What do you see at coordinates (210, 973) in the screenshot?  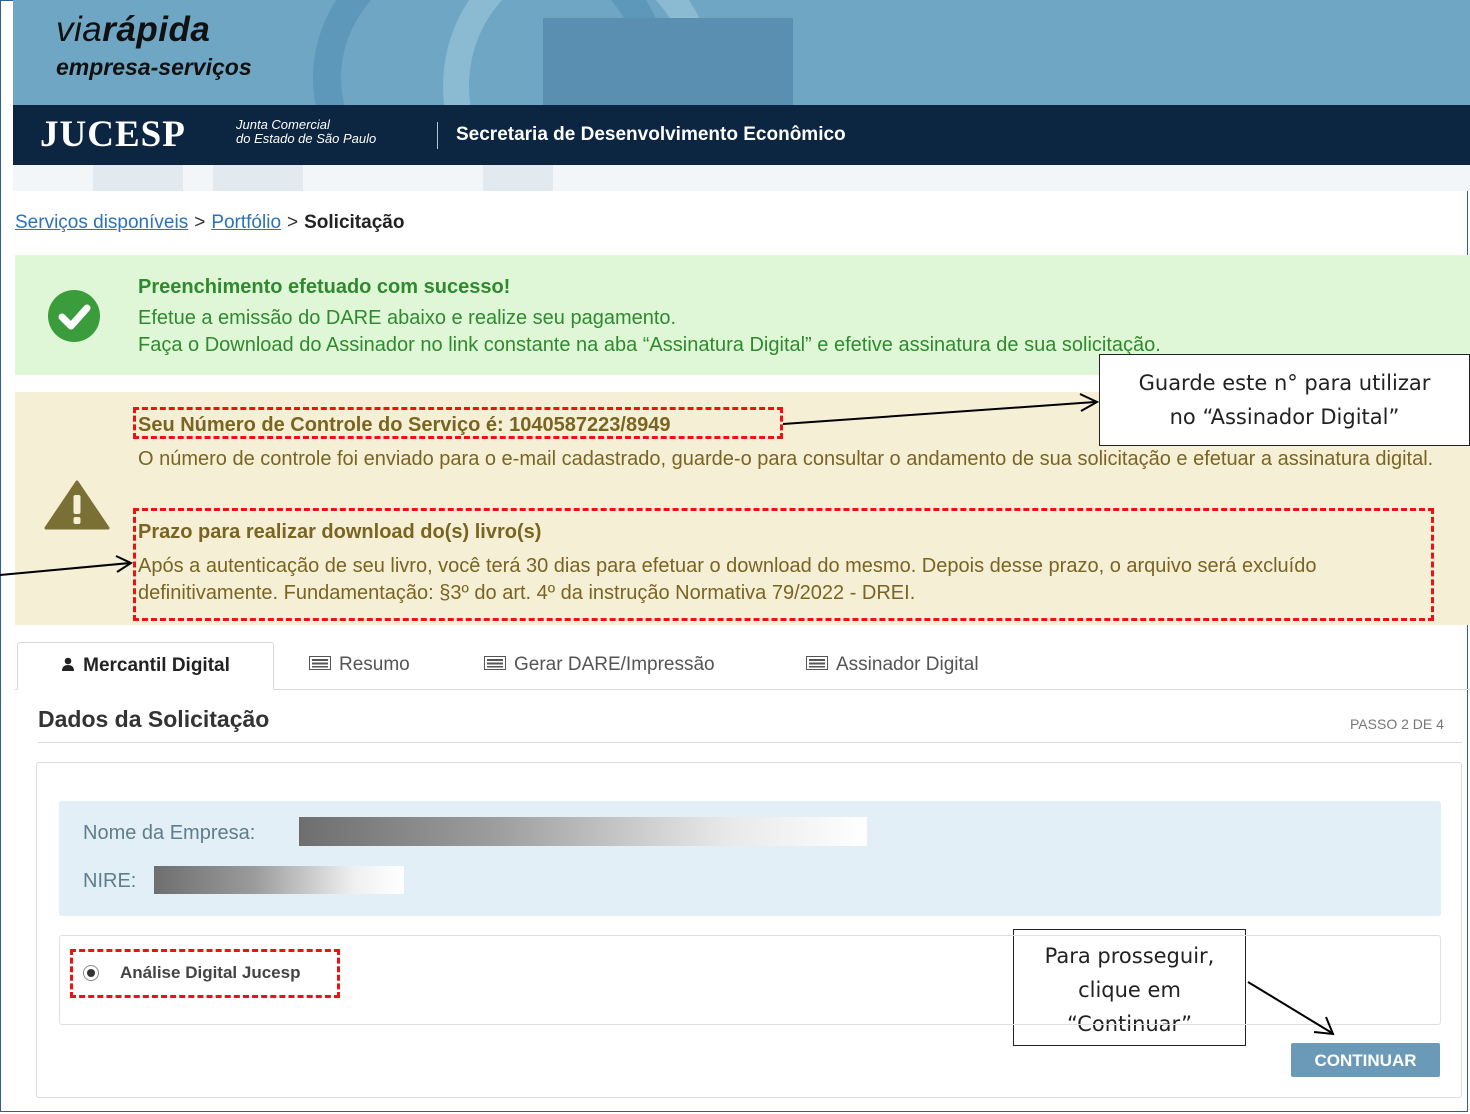 I see `analise-digital-label: Análise Digital Jucesp` at bounding box center [210, 973].